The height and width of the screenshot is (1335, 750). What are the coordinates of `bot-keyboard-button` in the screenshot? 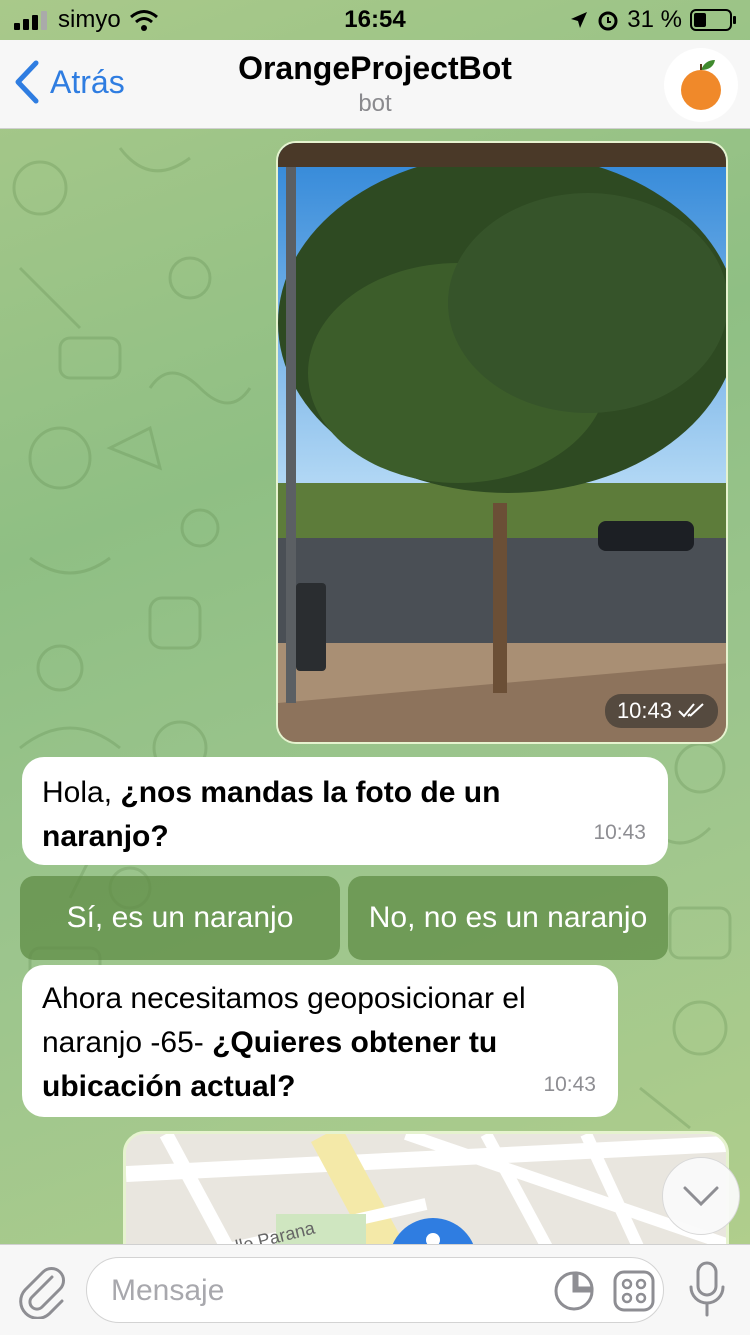 It's located at (634, 1293).